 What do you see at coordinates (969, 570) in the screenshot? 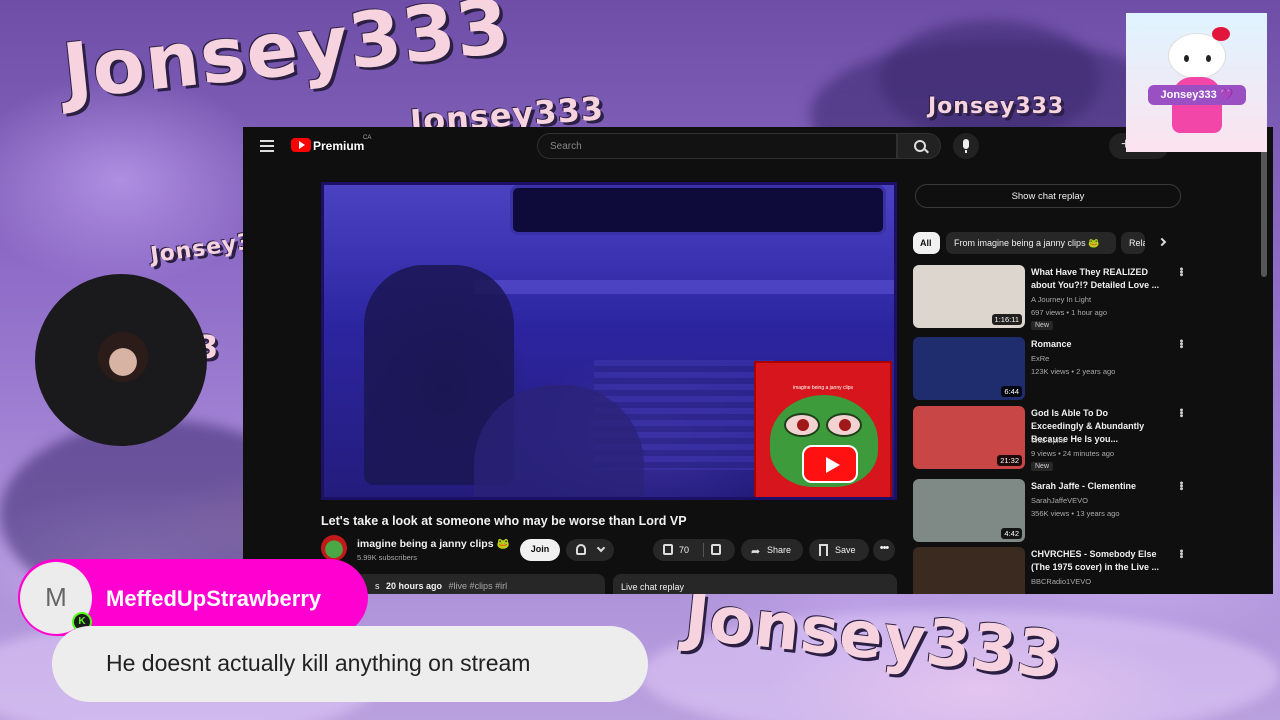
I see `recommendation-thumbnail` at bounding box center [969, 570].